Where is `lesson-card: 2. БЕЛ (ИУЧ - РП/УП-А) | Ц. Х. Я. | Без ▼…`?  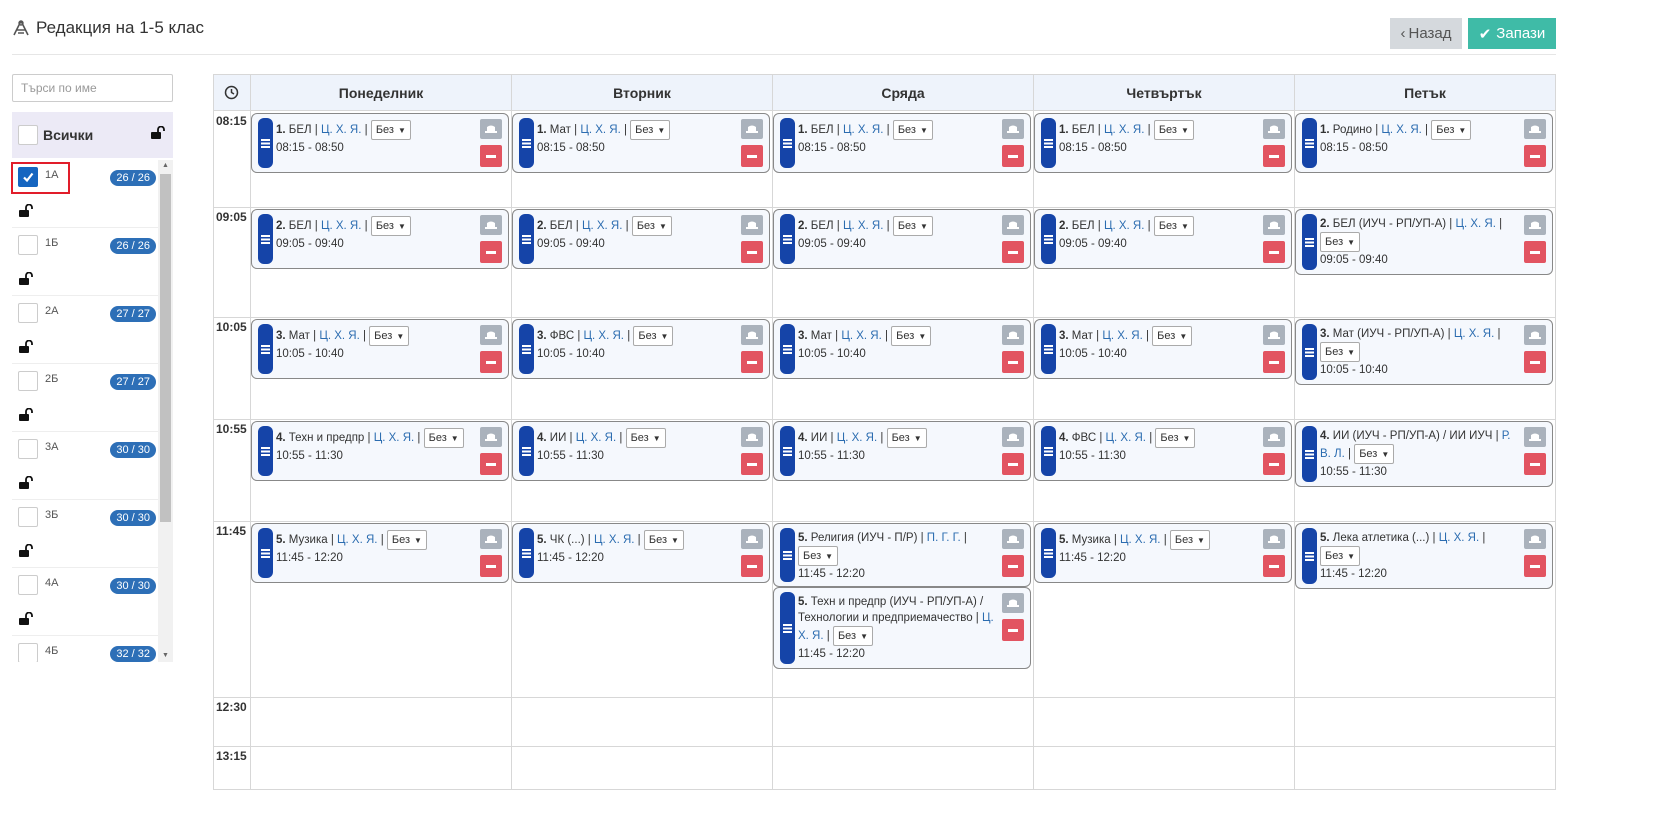 lesson-card: 2. БЕЛ (ИУЧ - РП/УП-А) | Ц. Х. Я. | Без ▼… is located at coordinates (1424, 242).